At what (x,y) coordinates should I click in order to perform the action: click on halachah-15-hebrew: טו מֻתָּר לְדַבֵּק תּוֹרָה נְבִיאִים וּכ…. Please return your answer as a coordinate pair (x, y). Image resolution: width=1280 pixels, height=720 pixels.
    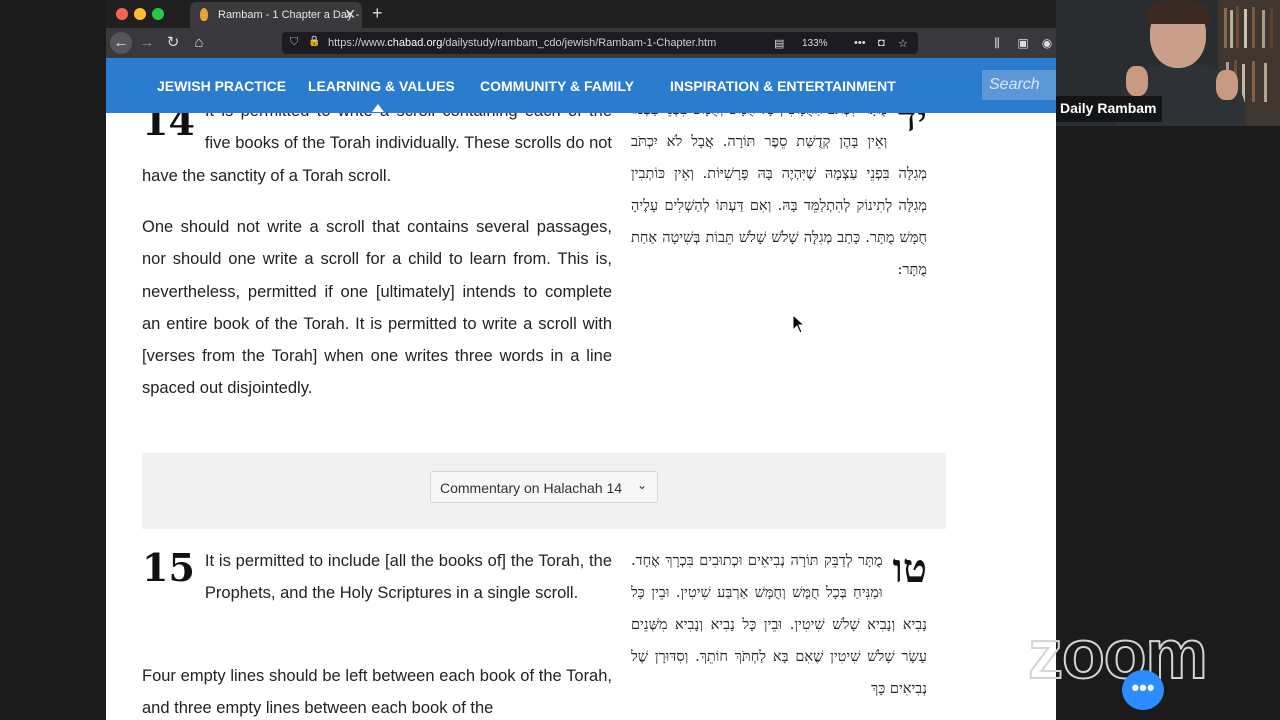
    Looking at the image, I should click on (779, 621).